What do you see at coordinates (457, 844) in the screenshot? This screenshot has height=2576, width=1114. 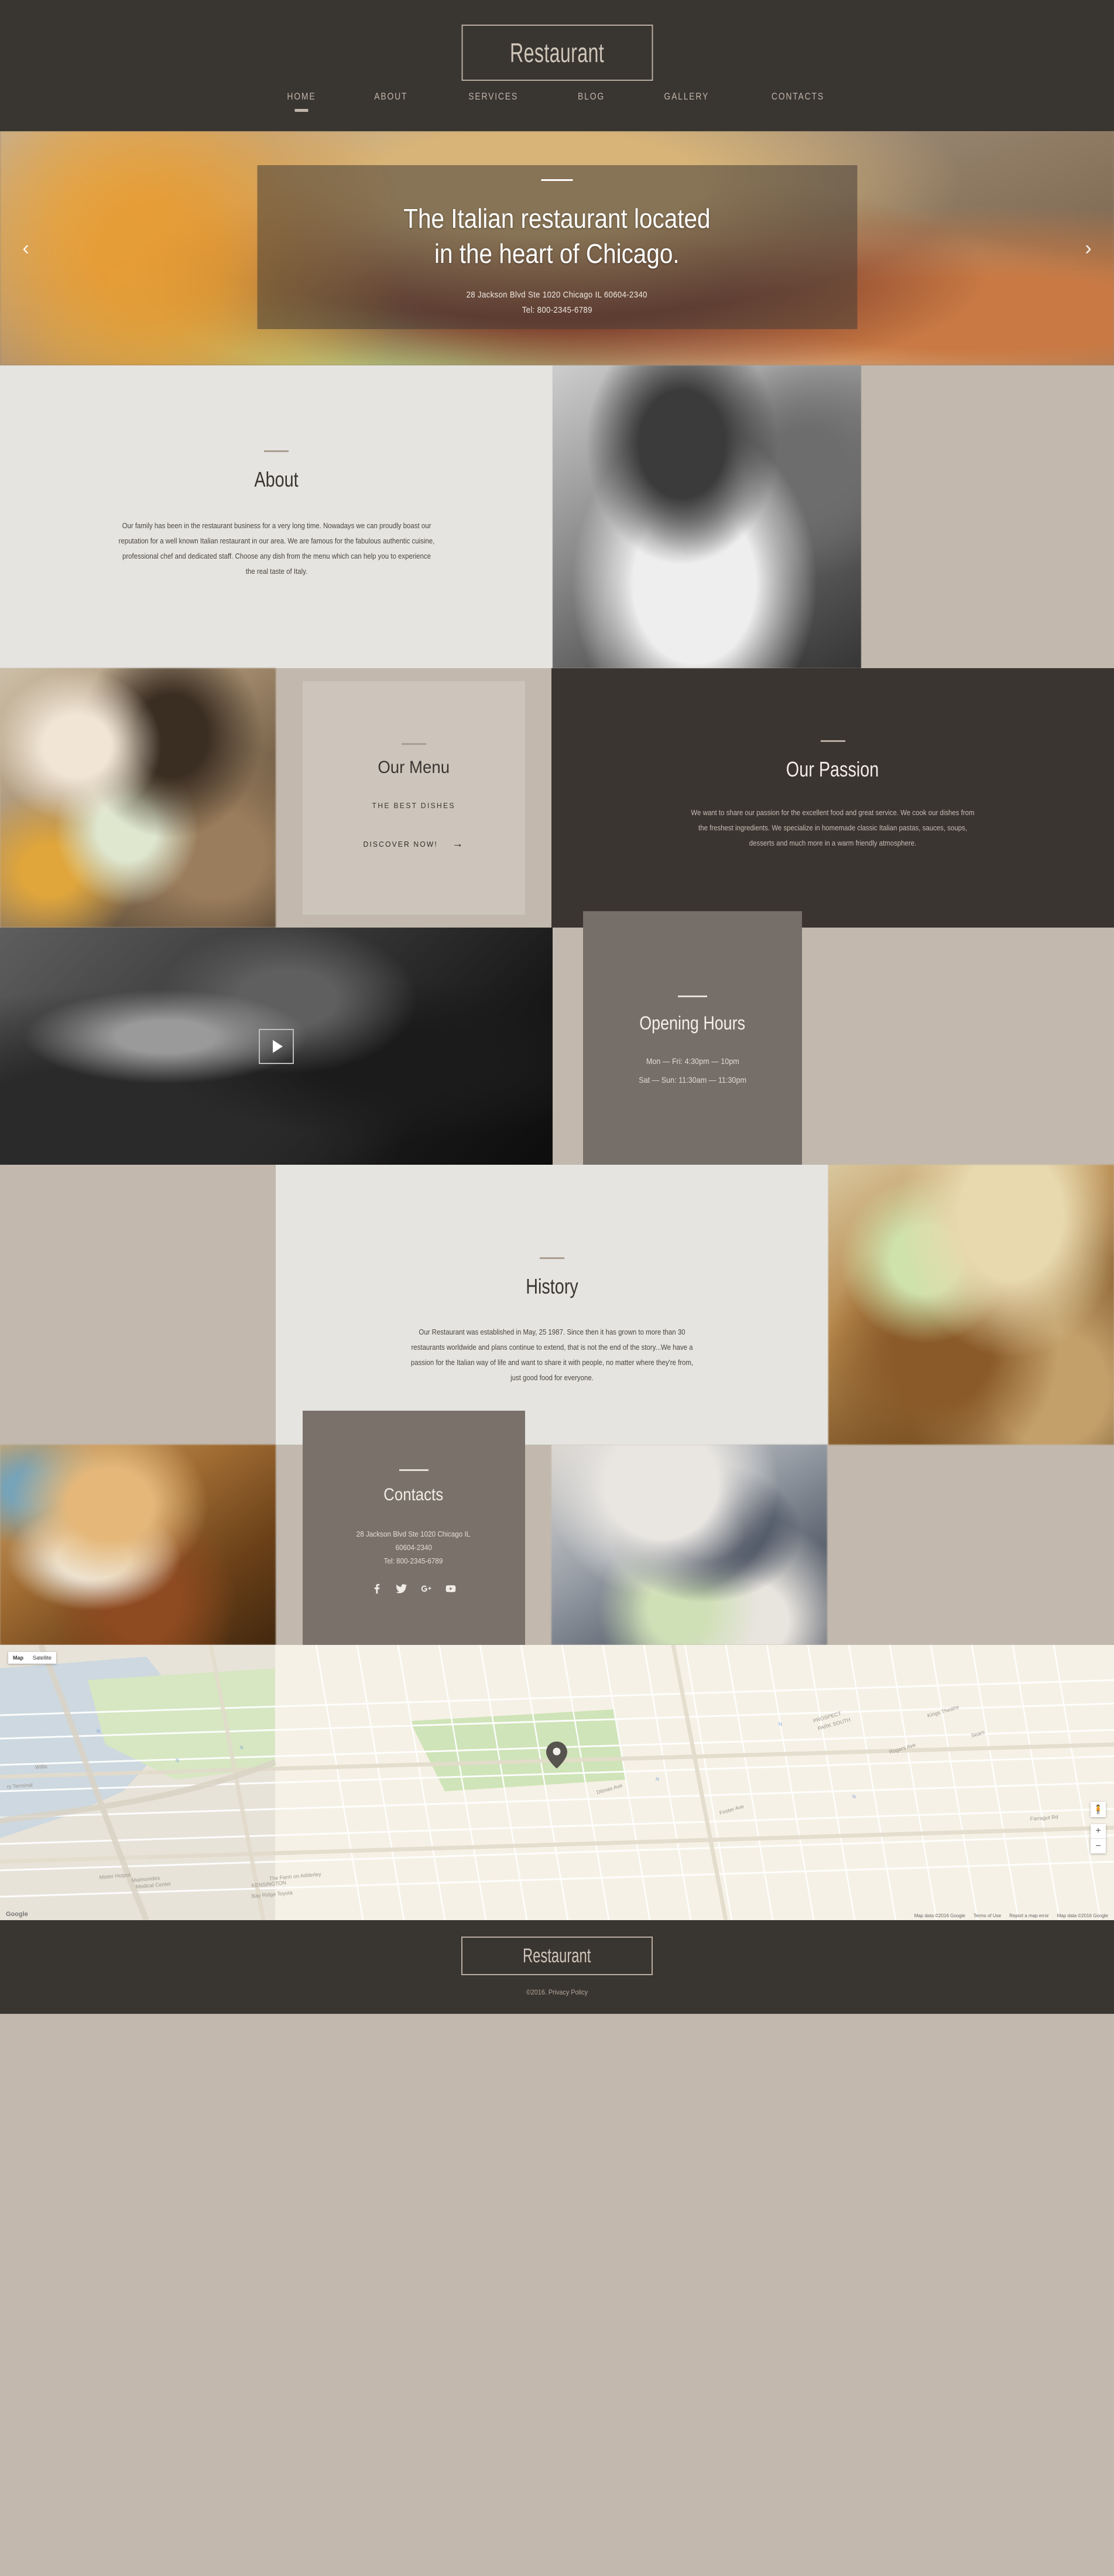 I see `arrow-right-icon: →` at bounding box center [457, 844].